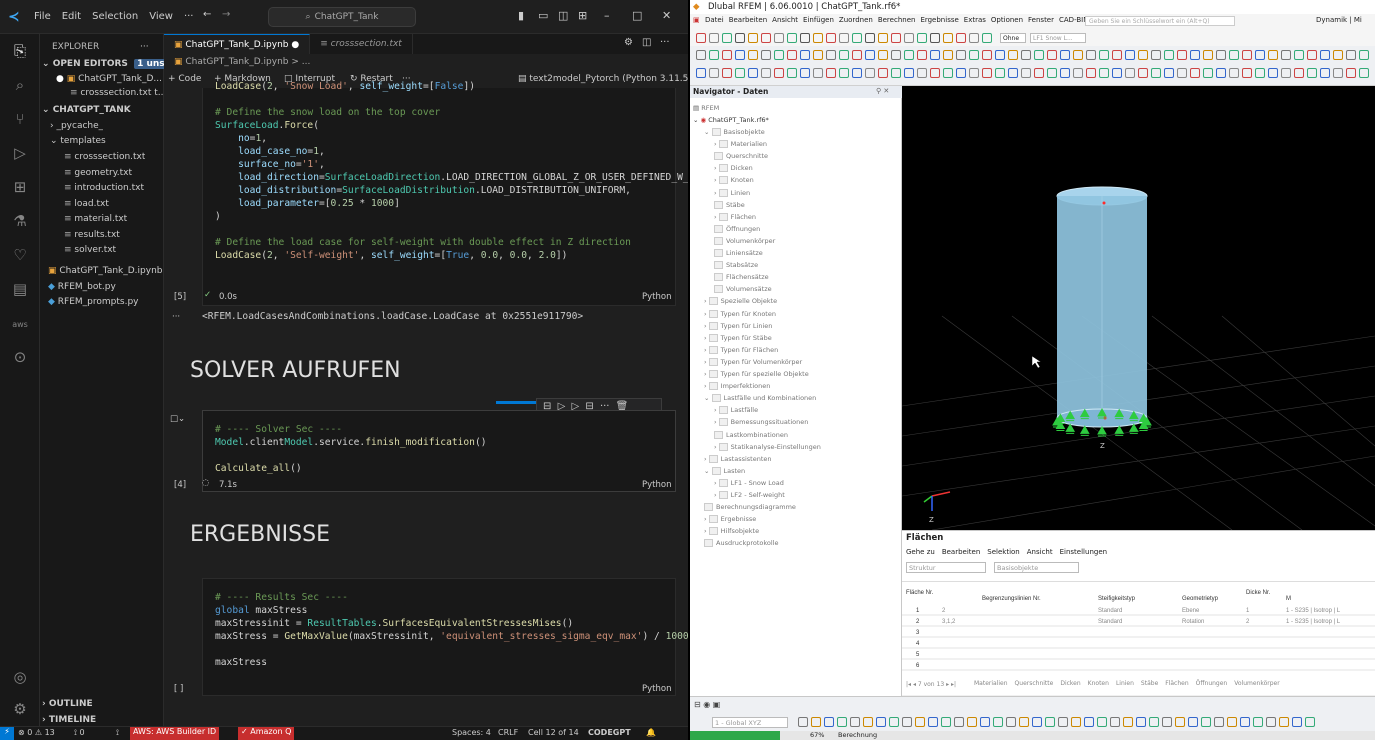  What do you see at coordinates (950, 684) in the screenshot?
I see `pager-next-icon: ▸ ▸|` at bounding box center [950, 684].